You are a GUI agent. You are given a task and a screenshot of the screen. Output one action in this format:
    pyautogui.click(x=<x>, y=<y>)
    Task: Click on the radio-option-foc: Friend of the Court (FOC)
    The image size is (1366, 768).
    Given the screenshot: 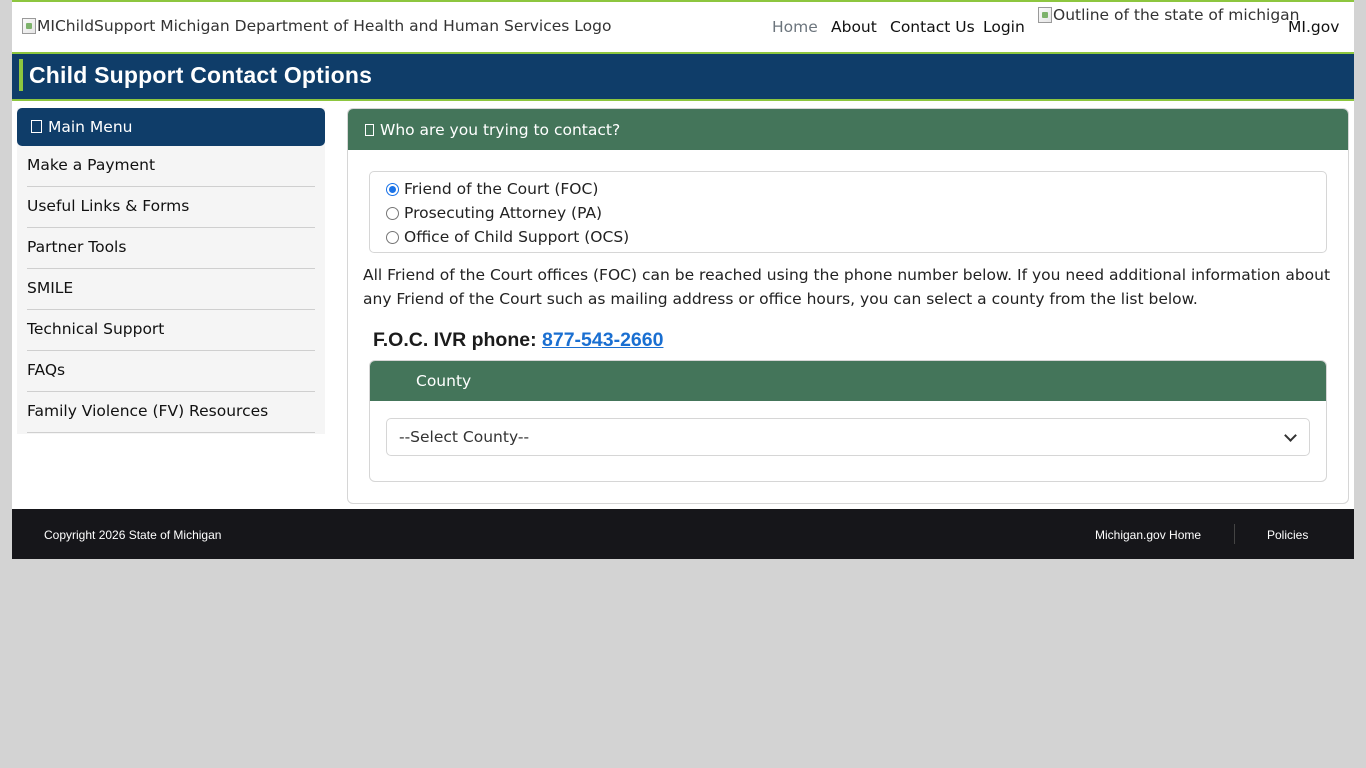 What is the action you would take?
    pyautogui.click(x=492, y=189)
    